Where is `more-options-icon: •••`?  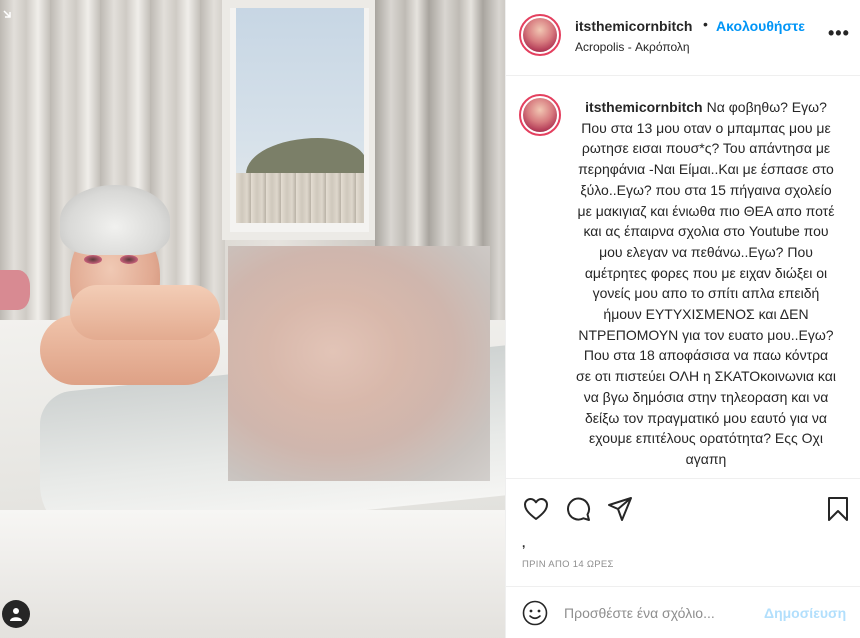
more-options-icon: ••• is located at coordinates (839, 33).